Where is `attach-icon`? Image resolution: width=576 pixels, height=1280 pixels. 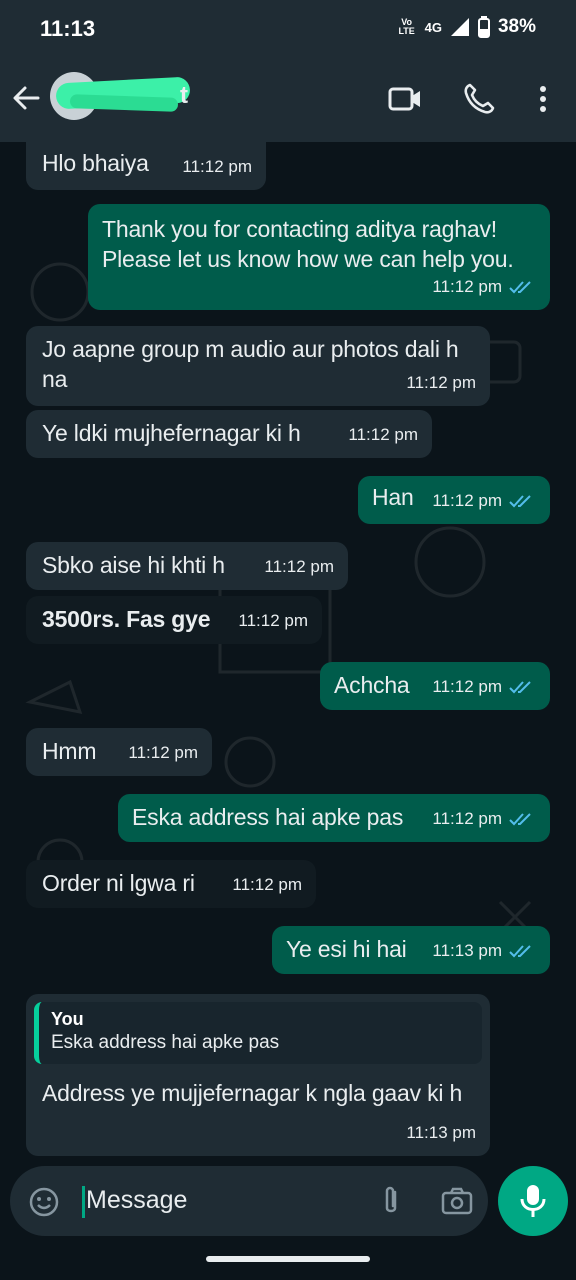 attach-icon is located at coordinates (391, 1201).